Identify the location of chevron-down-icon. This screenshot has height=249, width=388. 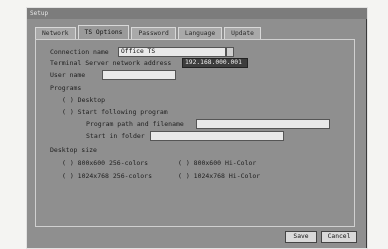
(230, 52).